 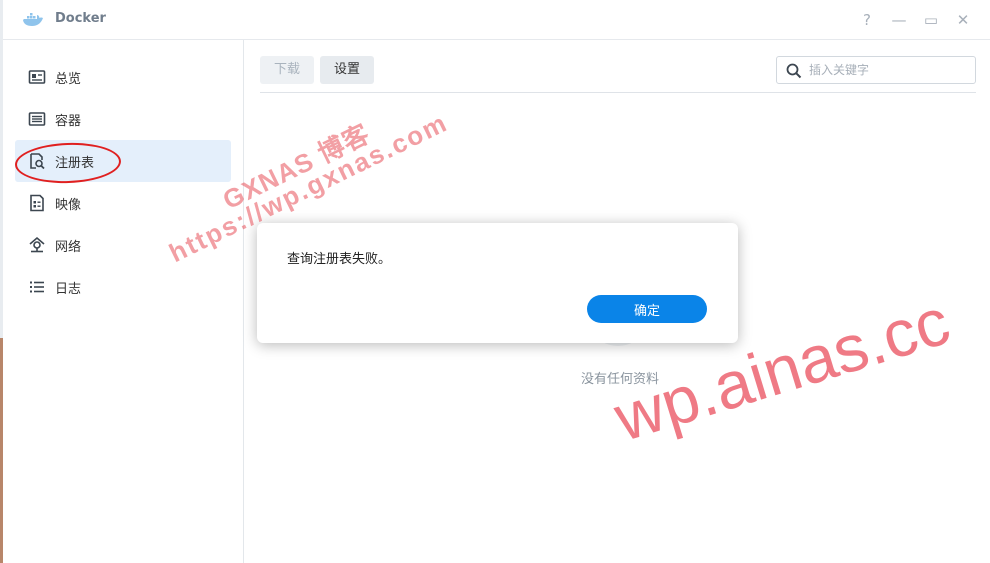 What do you see at coordinates (867, 20) in the screenshot?
I see `help-button: ?` at bounding box center [867, 20].